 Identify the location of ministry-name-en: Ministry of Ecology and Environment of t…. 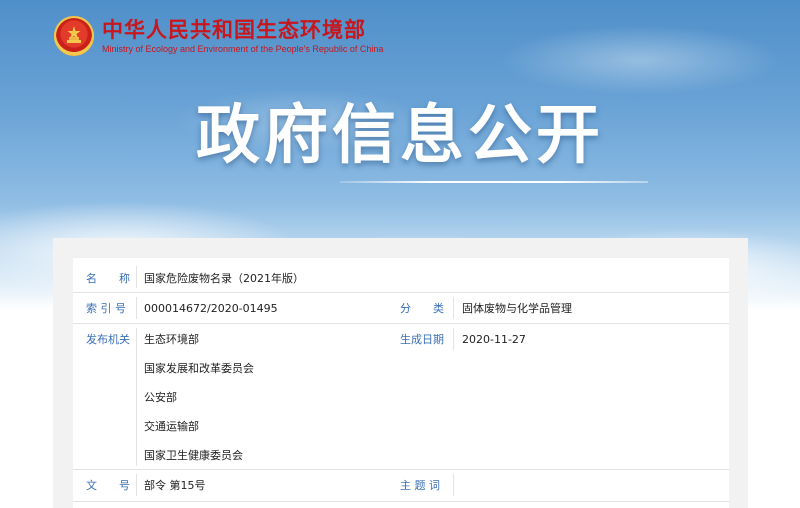
(243, 48).